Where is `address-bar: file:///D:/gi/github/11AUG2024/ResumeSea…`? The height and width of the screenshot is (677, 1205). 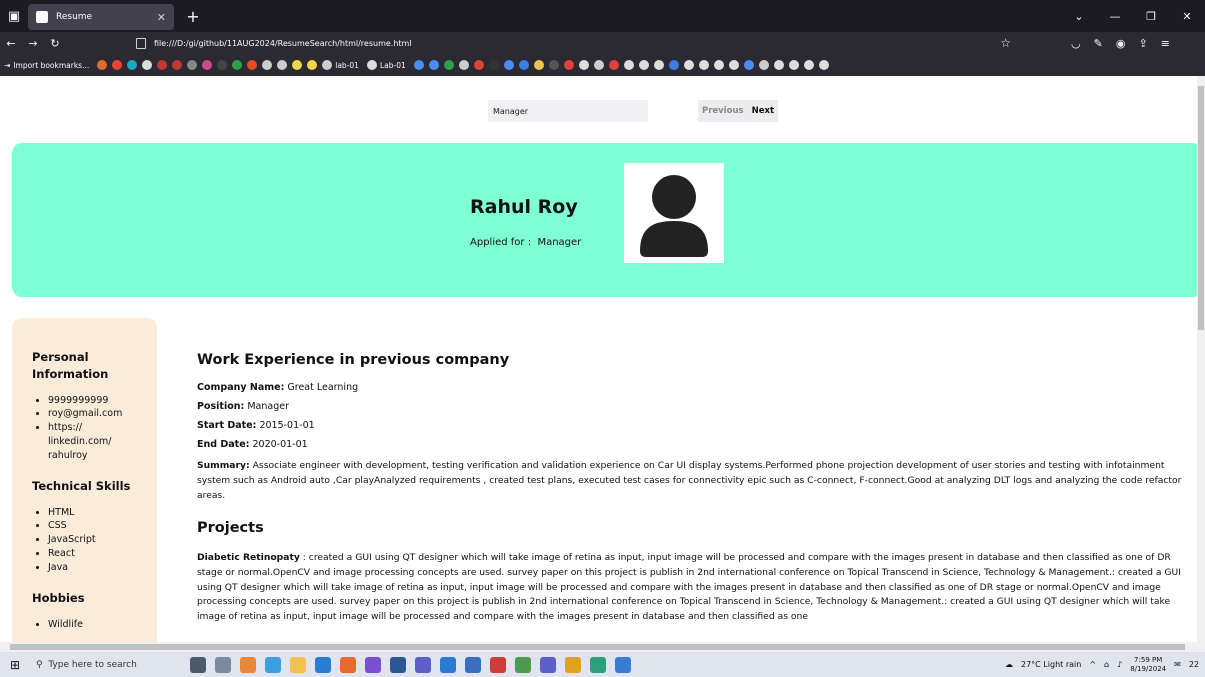
address-bar: file:///D:/gi/github/11AUG2024/ResumeSea… is located at coordinates (573, 43).